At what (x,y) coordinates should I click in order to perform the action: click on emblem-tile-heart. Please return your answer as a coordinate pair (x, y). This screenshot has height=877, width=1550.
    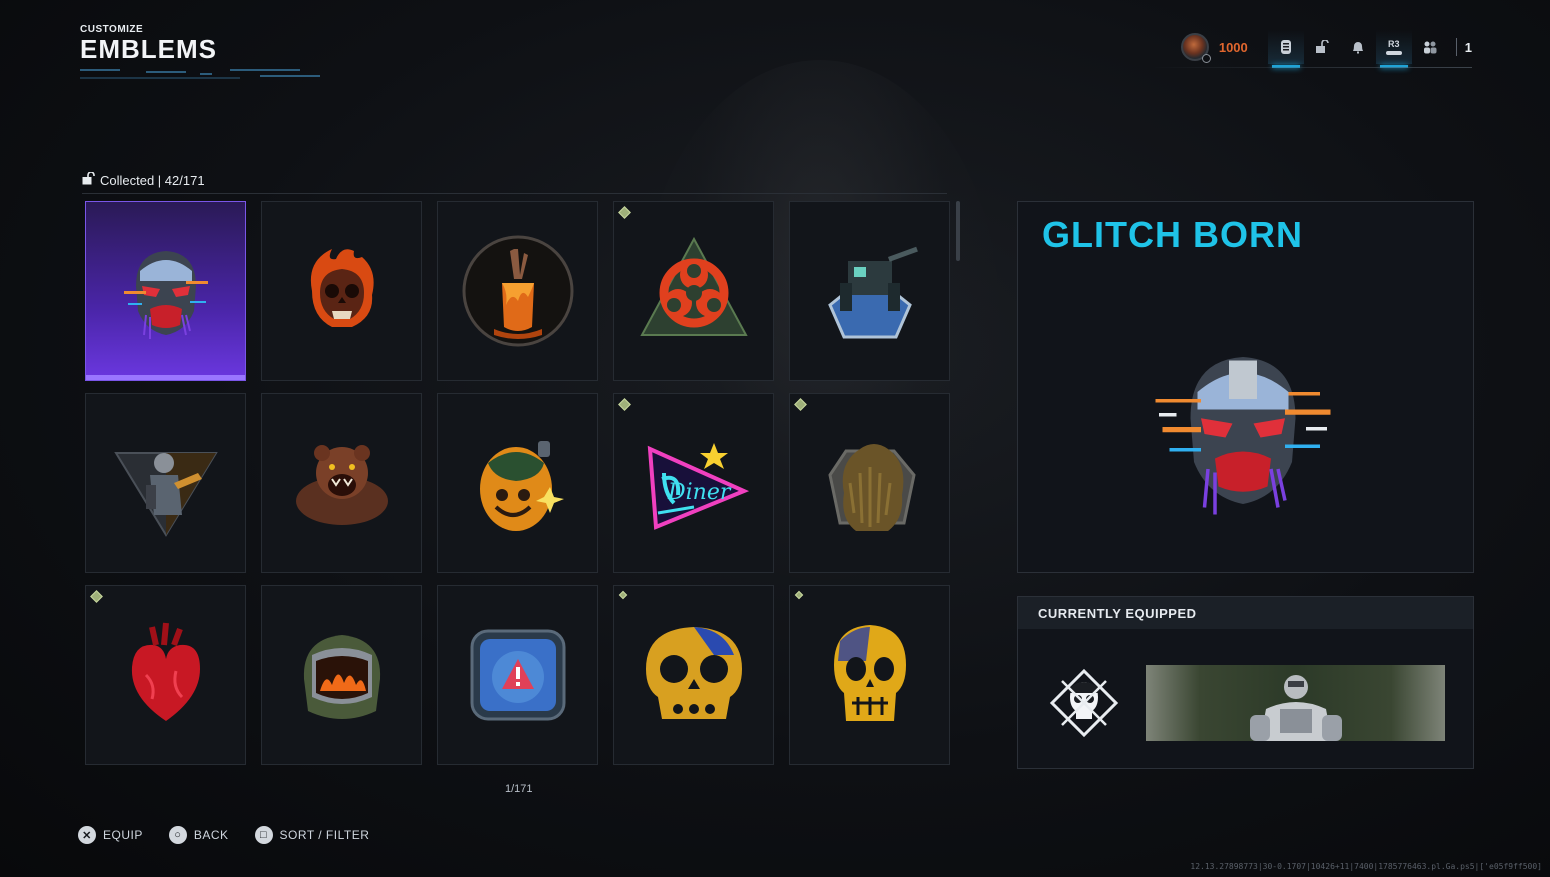
    Looking at the image, I should click on (165, 675).